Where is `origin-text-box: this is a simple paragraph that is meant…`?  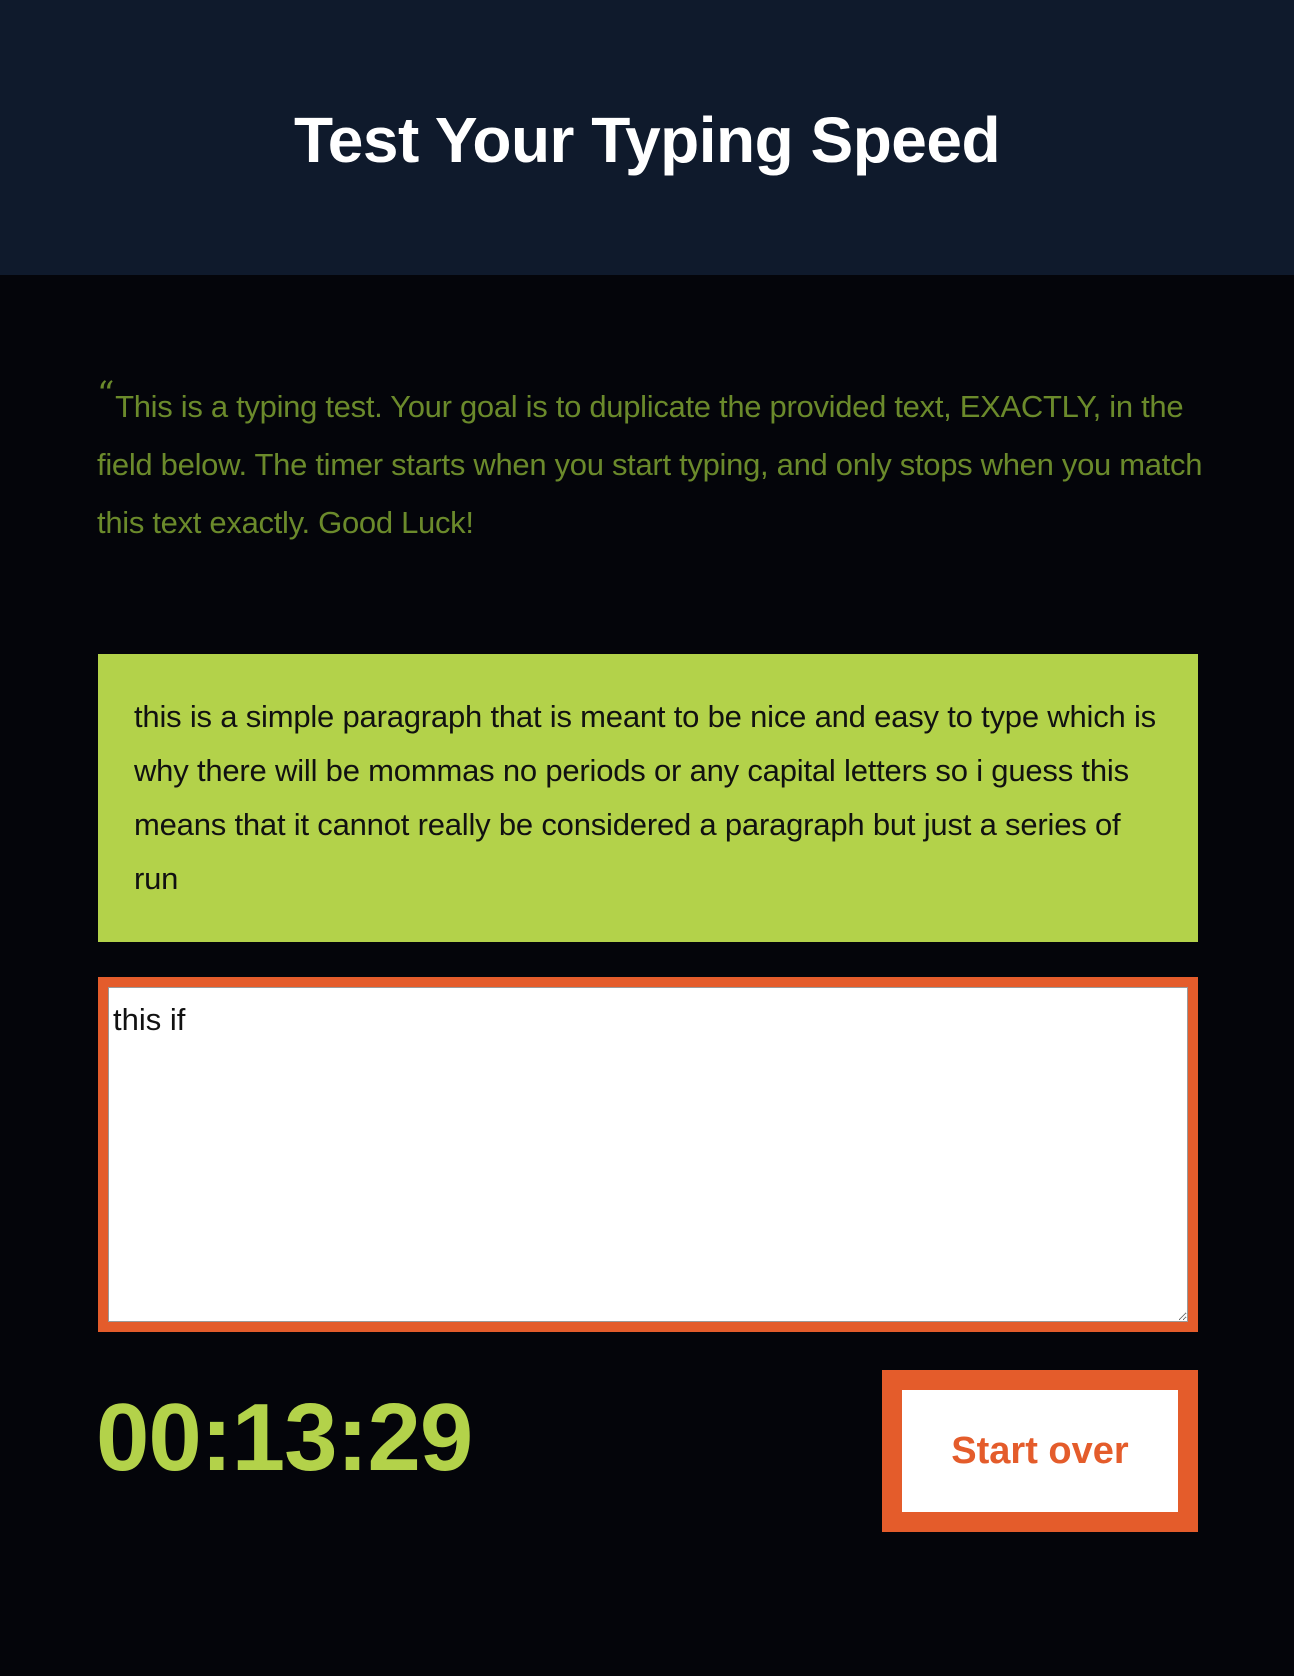 origin-text-box: this is a simple paragraph that is meant… is located at coordinates (648, 798).